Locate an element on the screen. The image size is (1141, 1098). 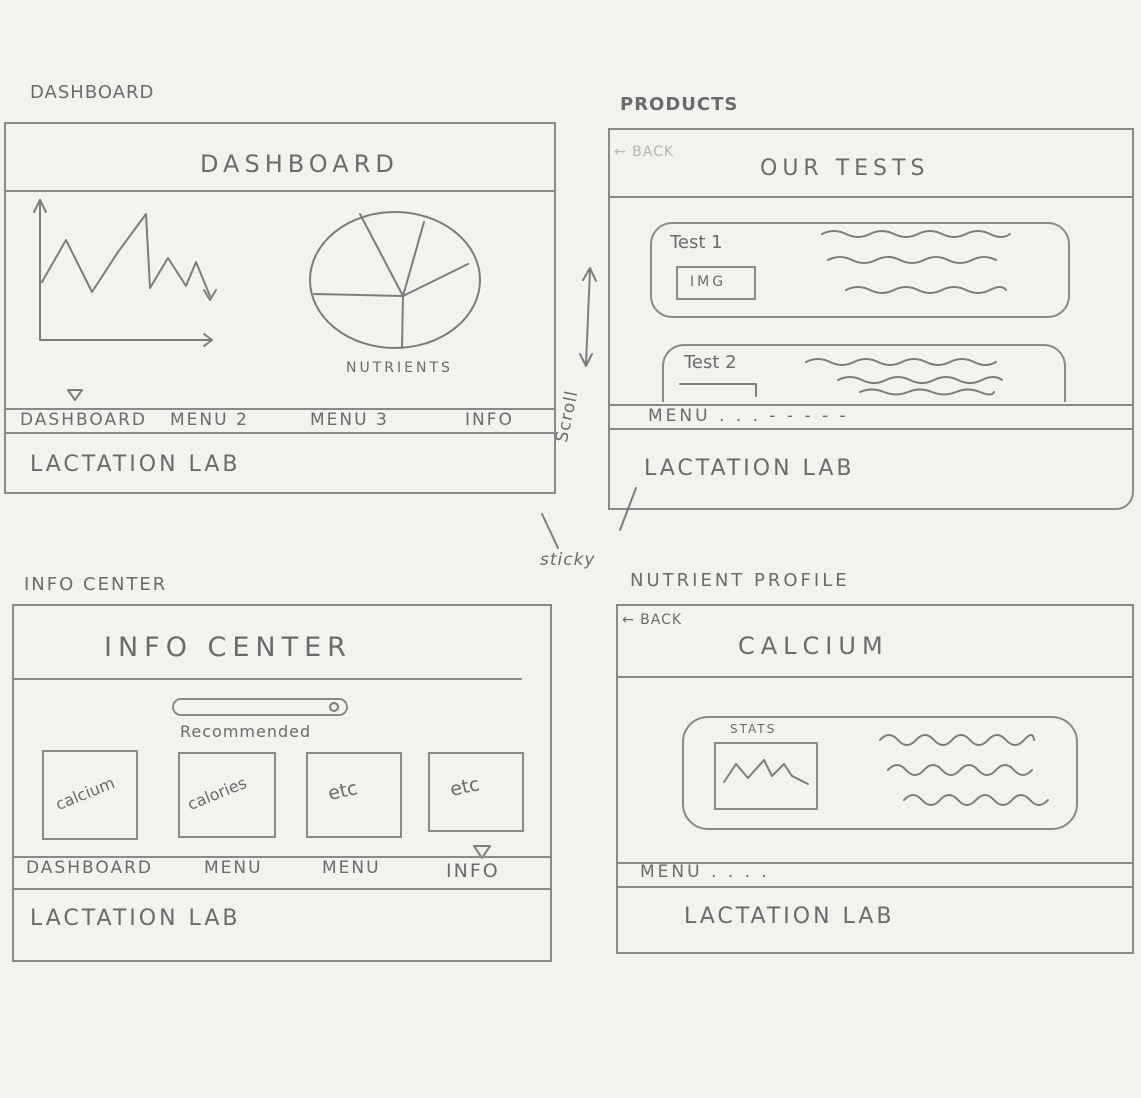
nutrient-profile-nav-bottom-divider is located at coordinates (875, 887).